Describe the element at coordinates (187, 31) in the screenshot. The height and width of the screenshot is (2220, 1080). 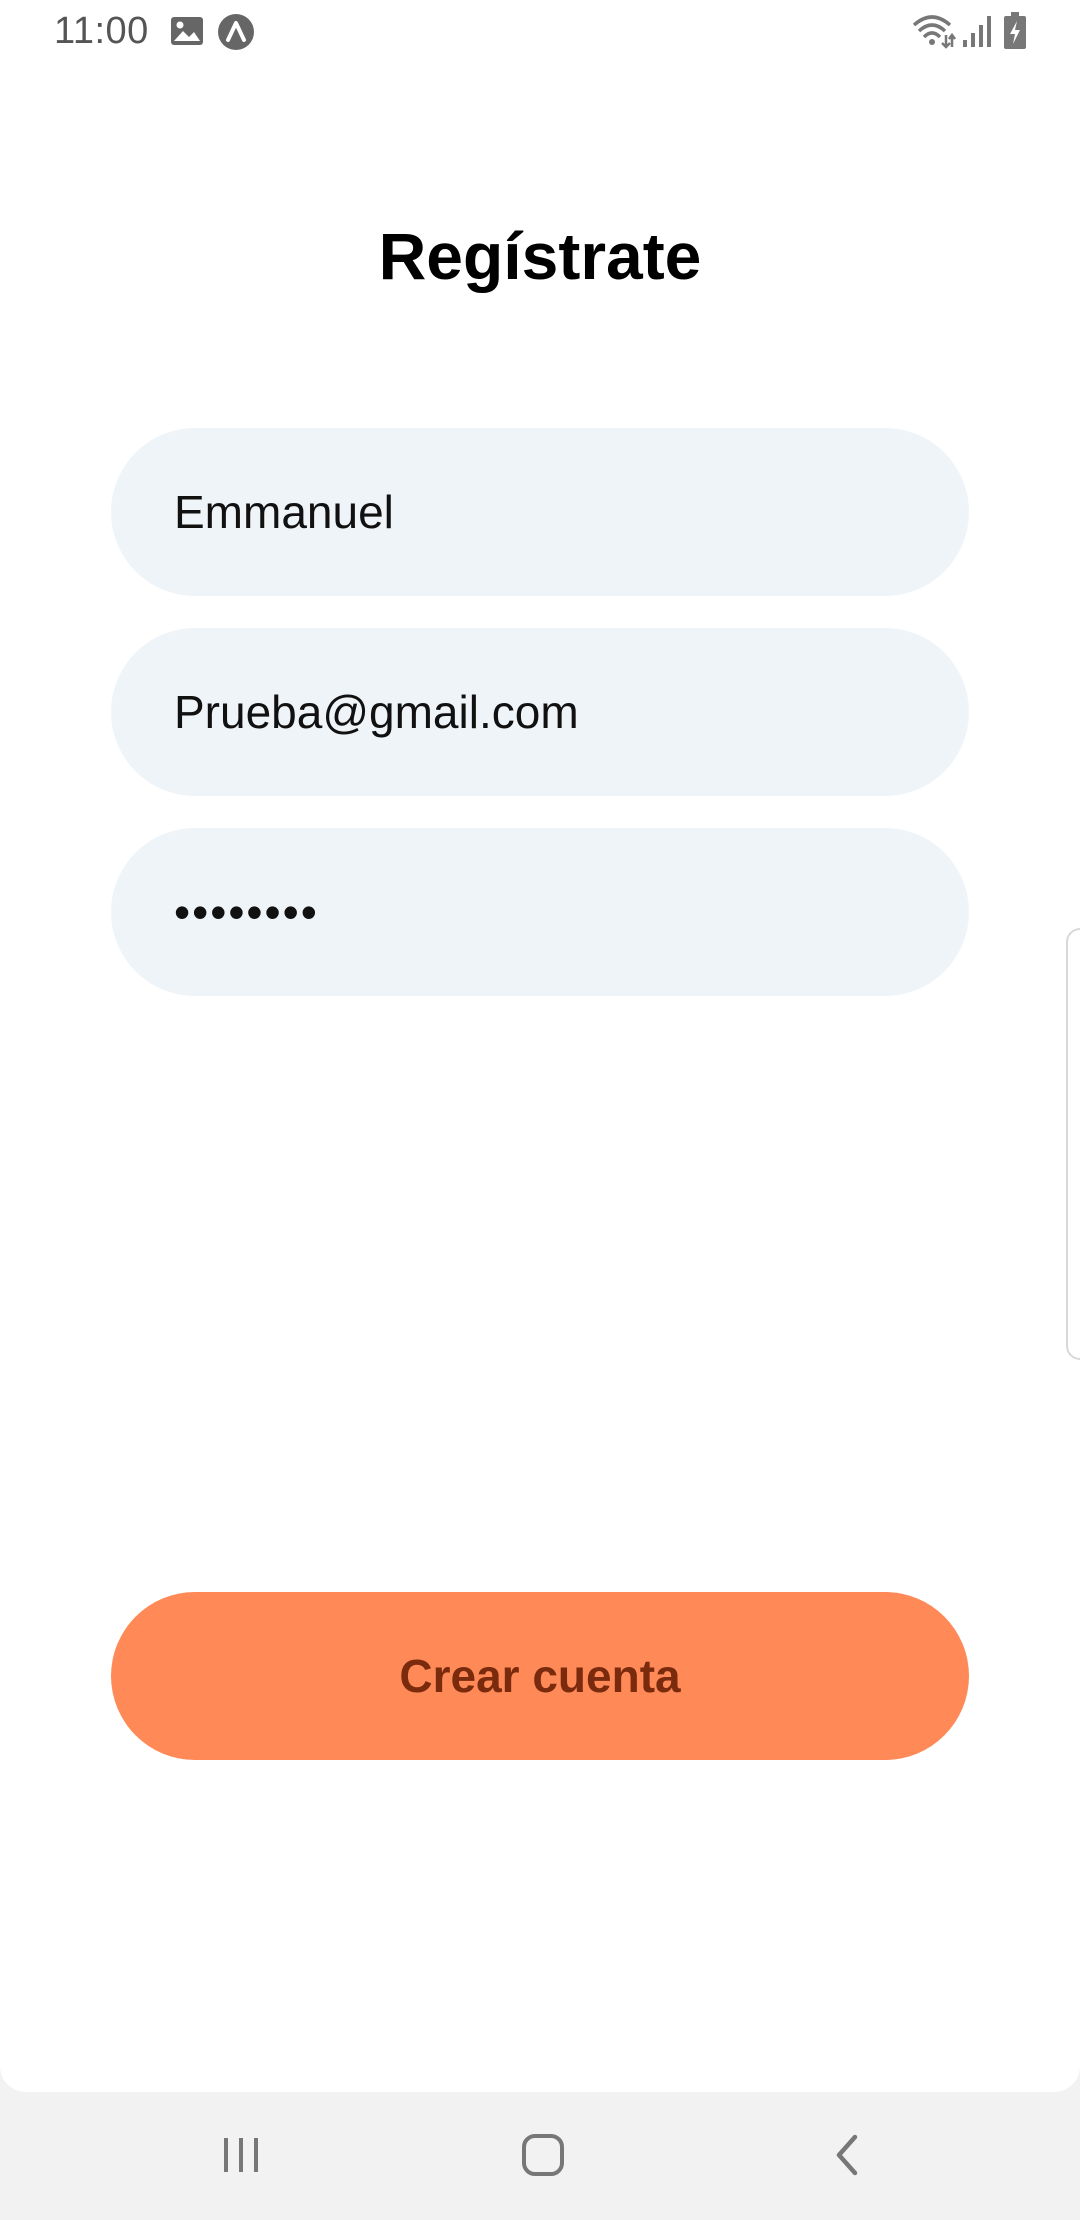
I see `image-icon` at that location.